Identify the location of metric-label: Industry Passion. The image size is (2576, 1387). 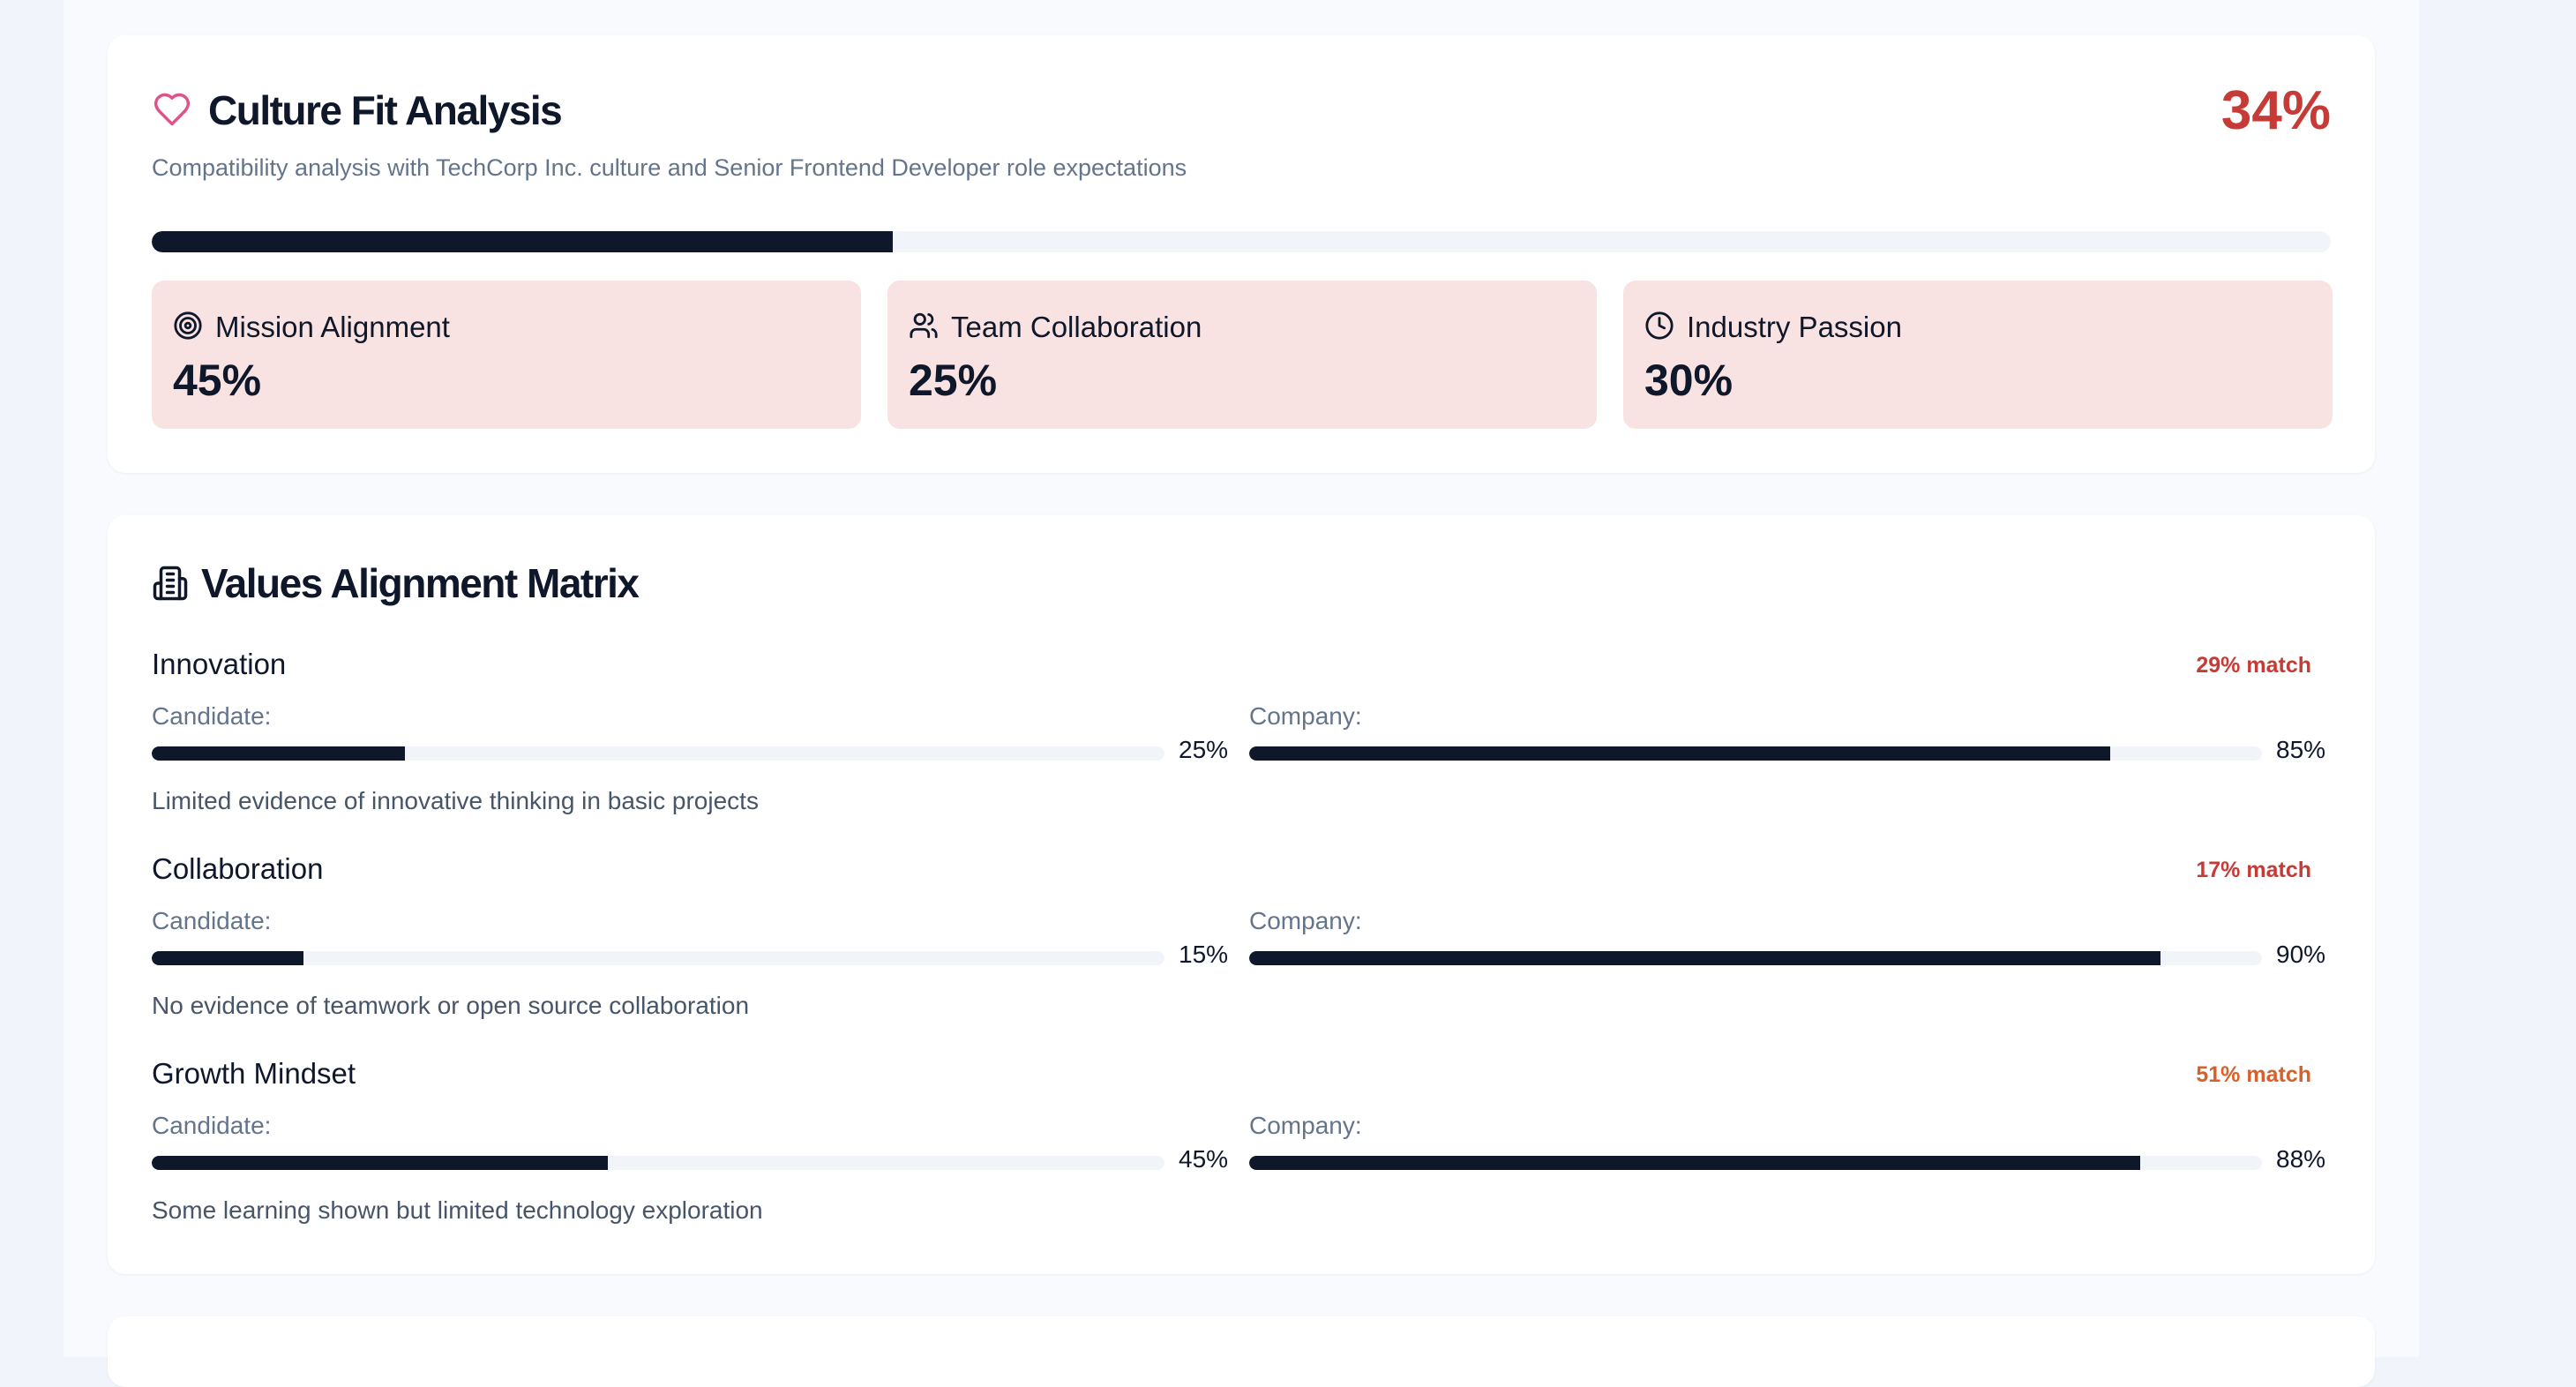
(1795, 327).